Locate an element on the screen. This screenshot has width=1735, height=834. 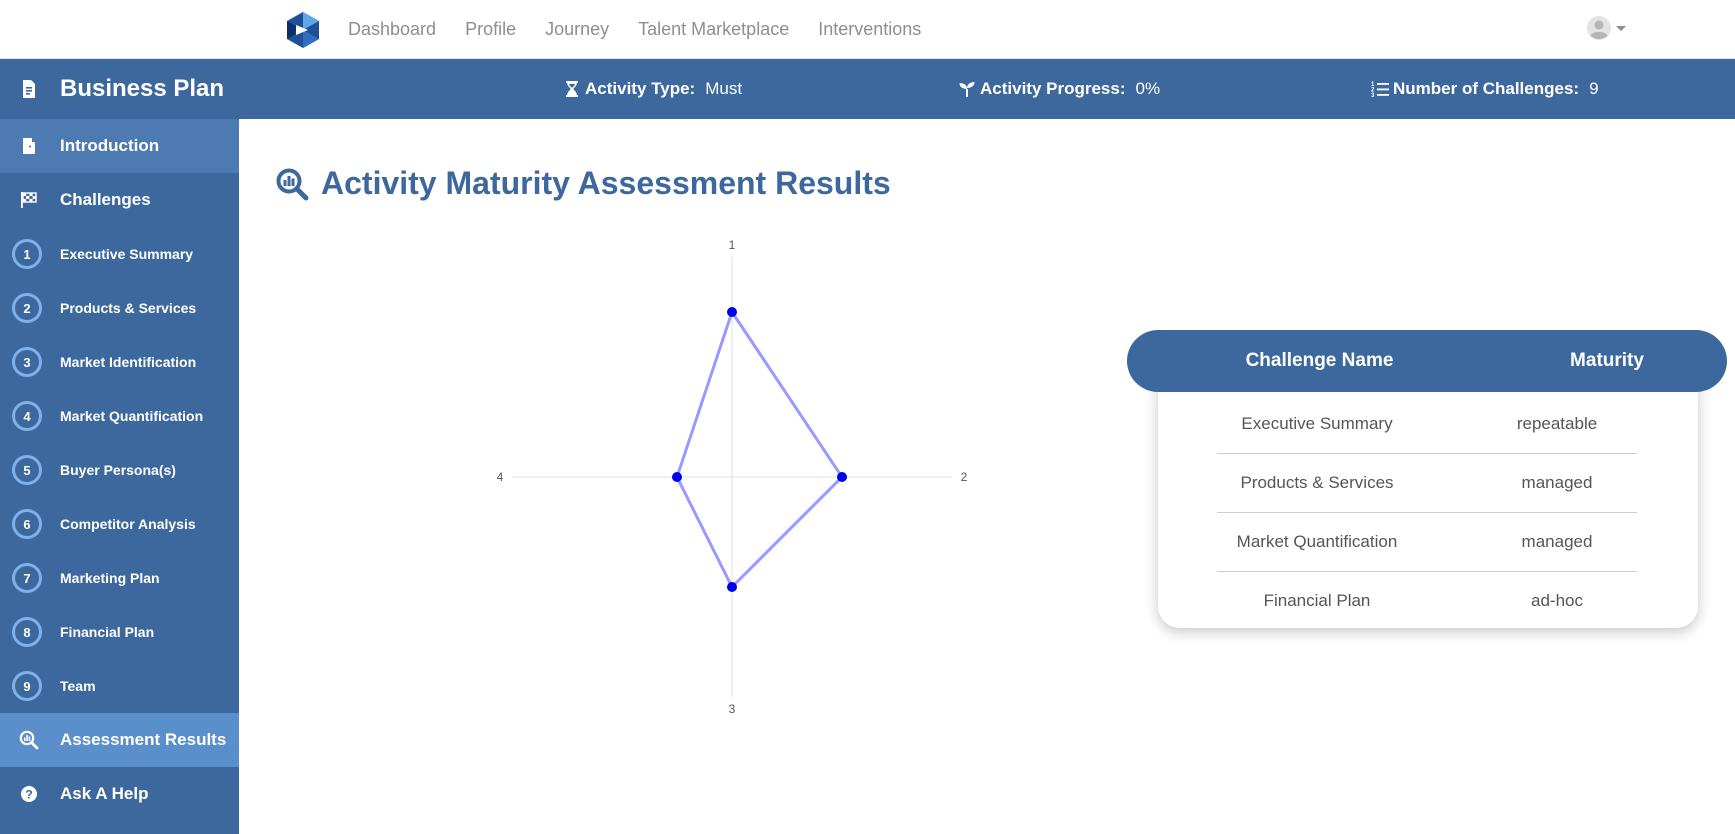
table-row: Financial Plan ad-hoc is located at coordinates (1427, 600).